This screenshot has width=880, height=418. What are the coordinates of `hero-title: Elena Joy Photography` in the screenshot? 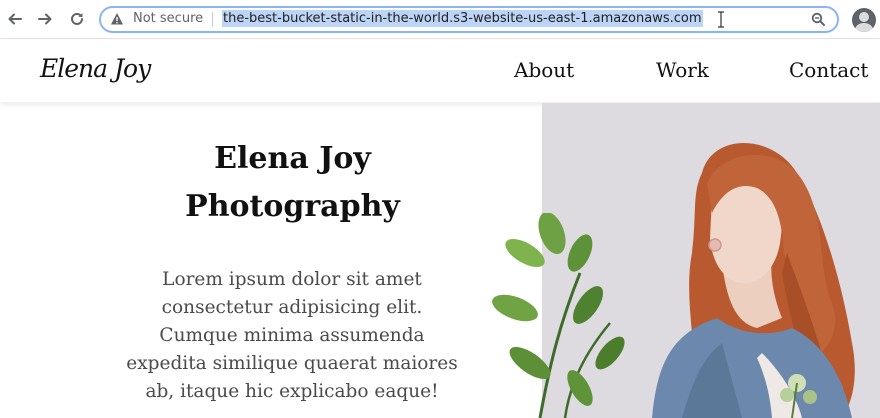 It's located at (292, 183).